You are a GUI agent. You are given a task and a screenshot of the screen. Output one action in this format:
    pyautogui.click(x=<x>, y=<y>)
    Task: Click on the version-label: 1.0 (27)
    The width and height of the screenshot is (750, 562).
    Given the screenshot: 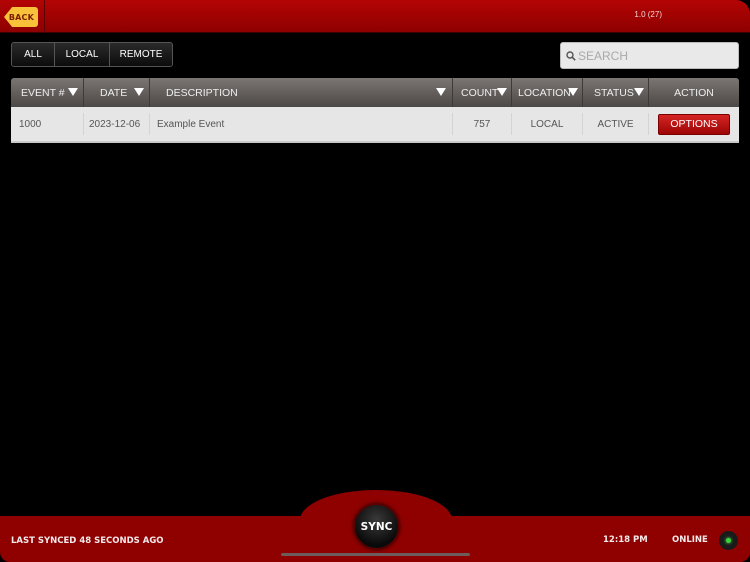 What is the action you would take?
    pyautogui.click(x=648, y=14)
    